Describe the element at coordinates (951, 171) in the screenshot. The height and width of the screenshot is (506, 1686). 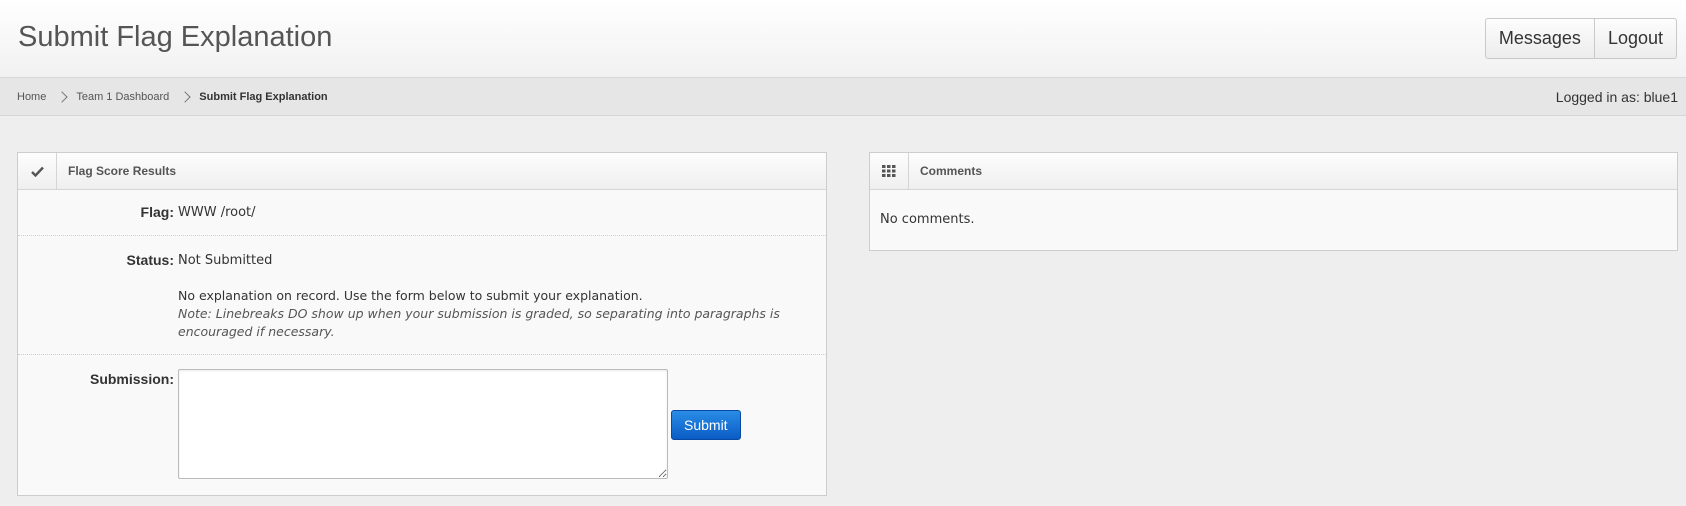
I see `comments-panel-title: Comments` at that location.